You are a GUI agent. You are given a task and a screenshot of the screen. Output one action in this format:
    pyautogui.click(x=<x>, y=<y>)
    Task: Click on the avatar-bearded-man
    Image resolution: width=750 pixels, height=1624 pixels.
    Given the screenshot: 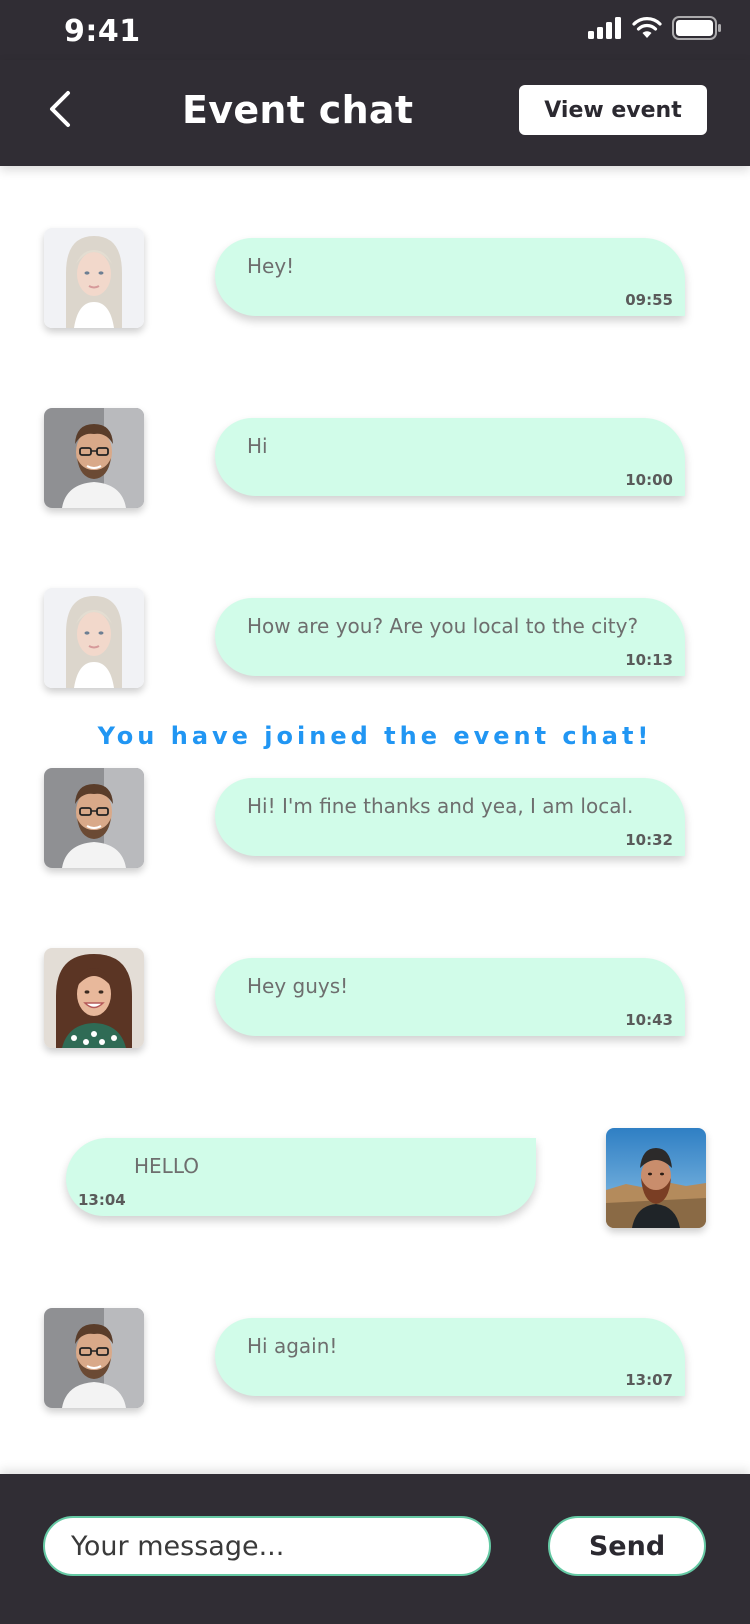 What is the action you would take?
    pyautogui.click(x=656, y=1178)
    